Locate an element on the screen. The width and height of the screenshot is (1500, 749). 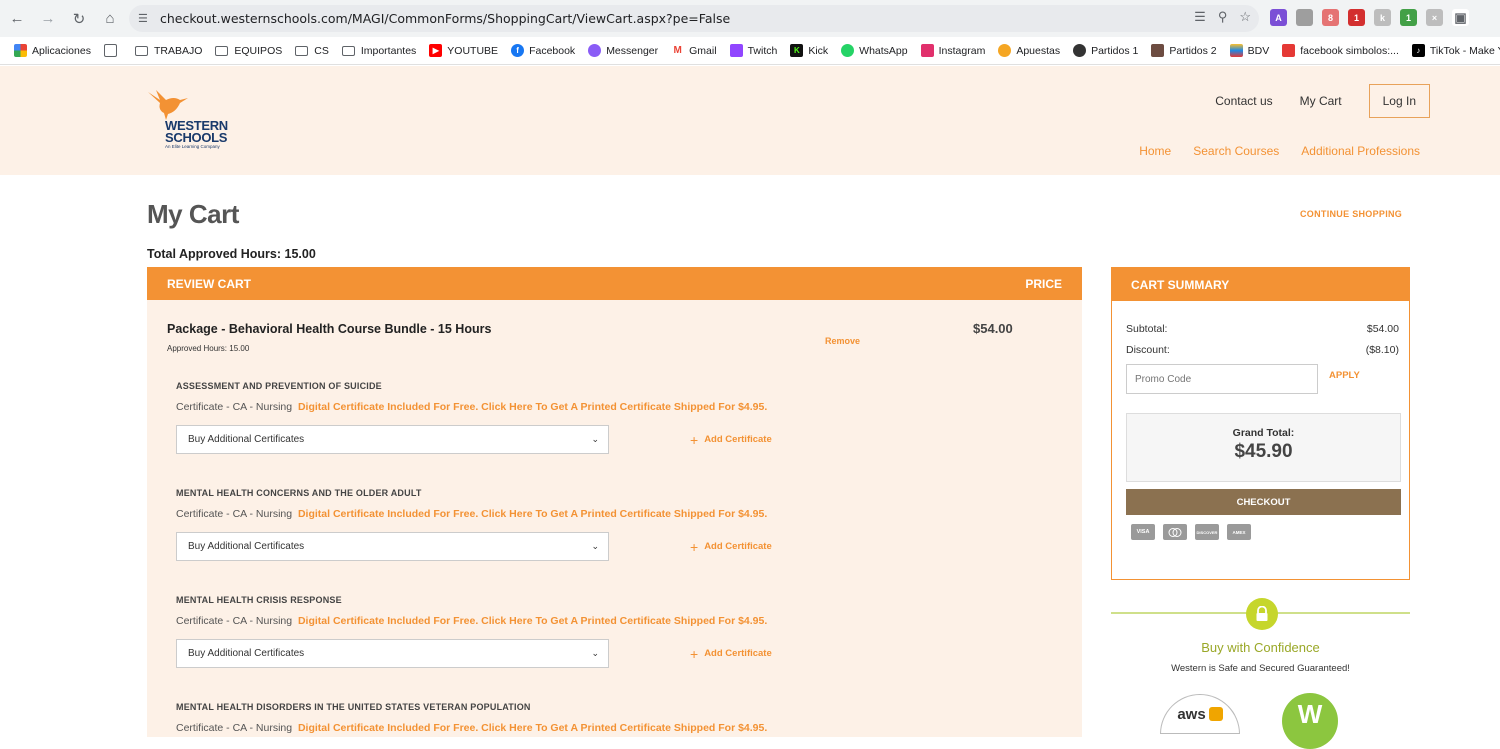
extensions-puzzle-icon: ▣ is located at coordinates (1460, 17).